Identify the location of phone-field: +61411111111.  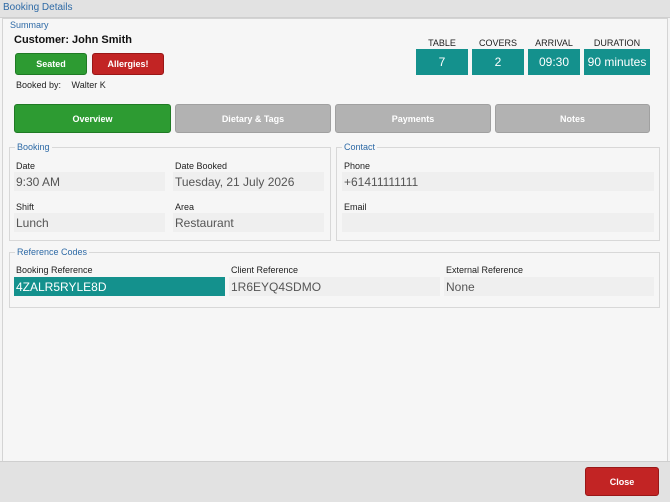
(498, 181).